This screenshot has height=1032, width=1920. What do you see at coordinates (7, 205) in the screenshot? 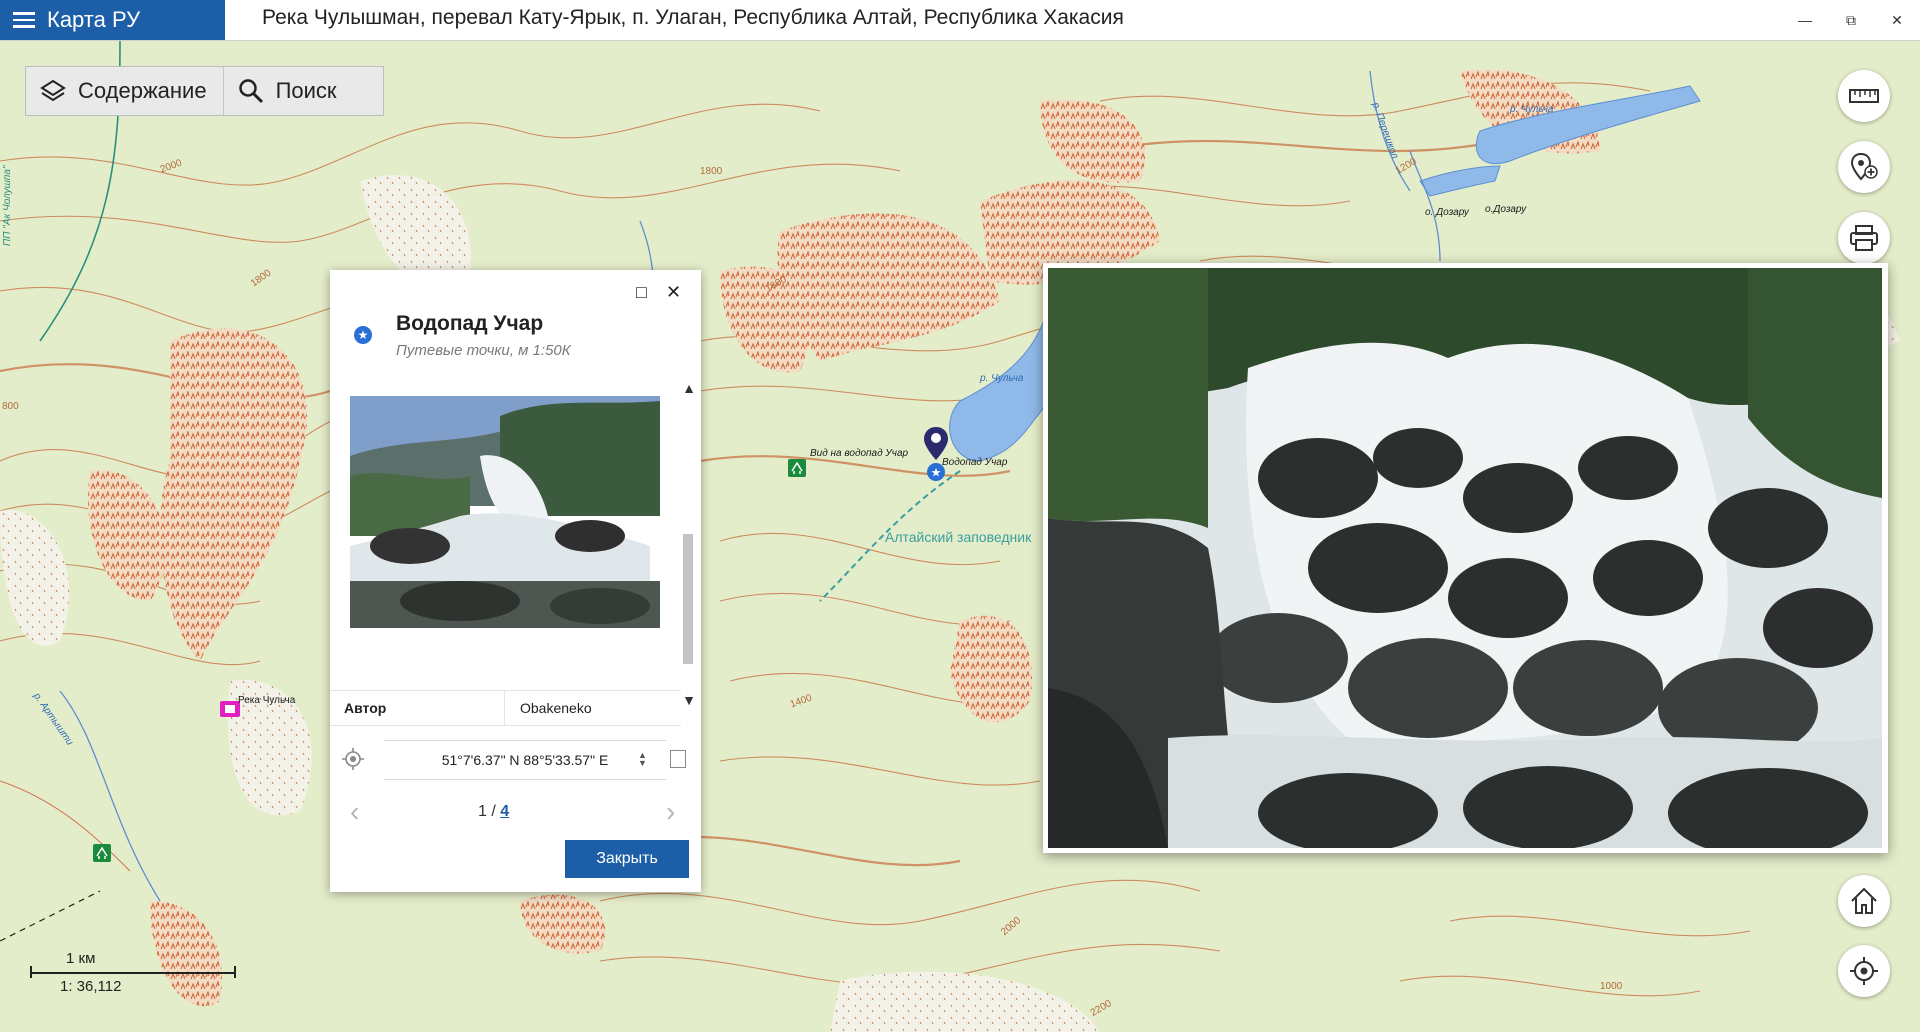
I see `map-label-road: ПП "Ак Чолушпа"` at bounding box center [7, 205].